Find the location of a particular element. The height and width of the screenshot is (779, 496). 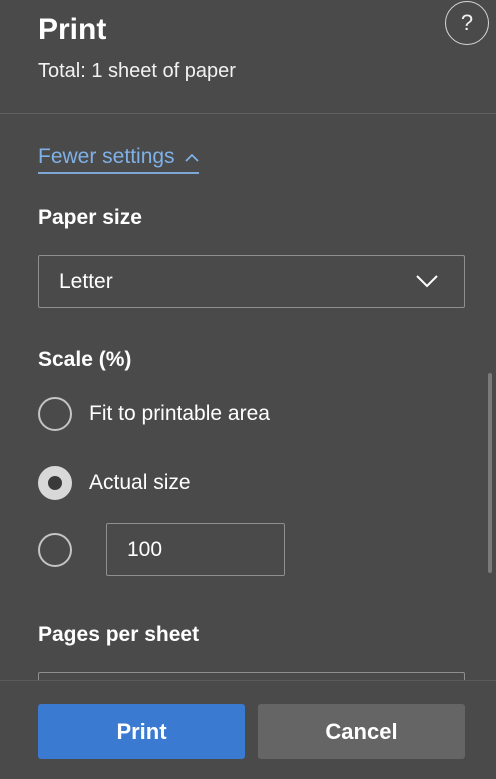

fewer-settings-link: Fewer settings is located at coordinates (118, 158).